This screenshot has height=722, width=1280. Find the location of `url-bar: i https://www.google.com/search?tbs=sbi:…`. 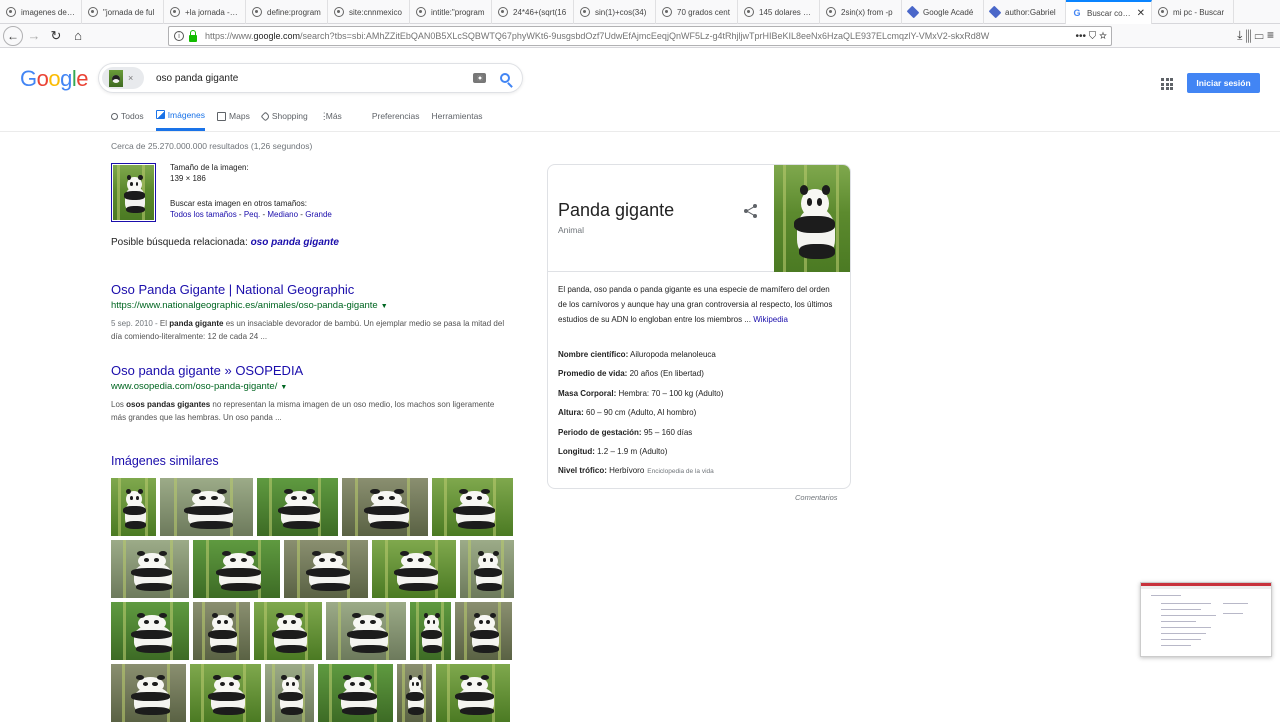

url-bar: i https://www.google.com/search?tbs=sbi:… is located at coordinates (640, 36).